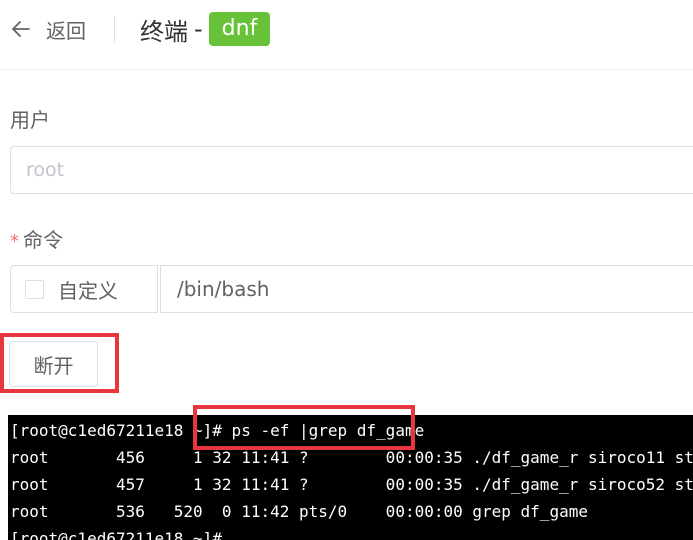  What do you see at coordinates (66, 30) in the screenshot?
I see `back-label: 返回` at bounding box center [66, 30].